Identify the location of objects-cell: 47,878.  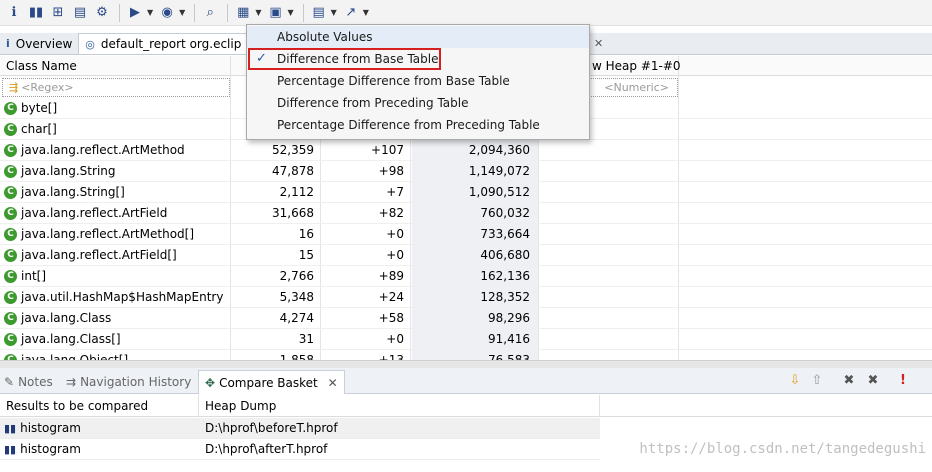
(293, 171).